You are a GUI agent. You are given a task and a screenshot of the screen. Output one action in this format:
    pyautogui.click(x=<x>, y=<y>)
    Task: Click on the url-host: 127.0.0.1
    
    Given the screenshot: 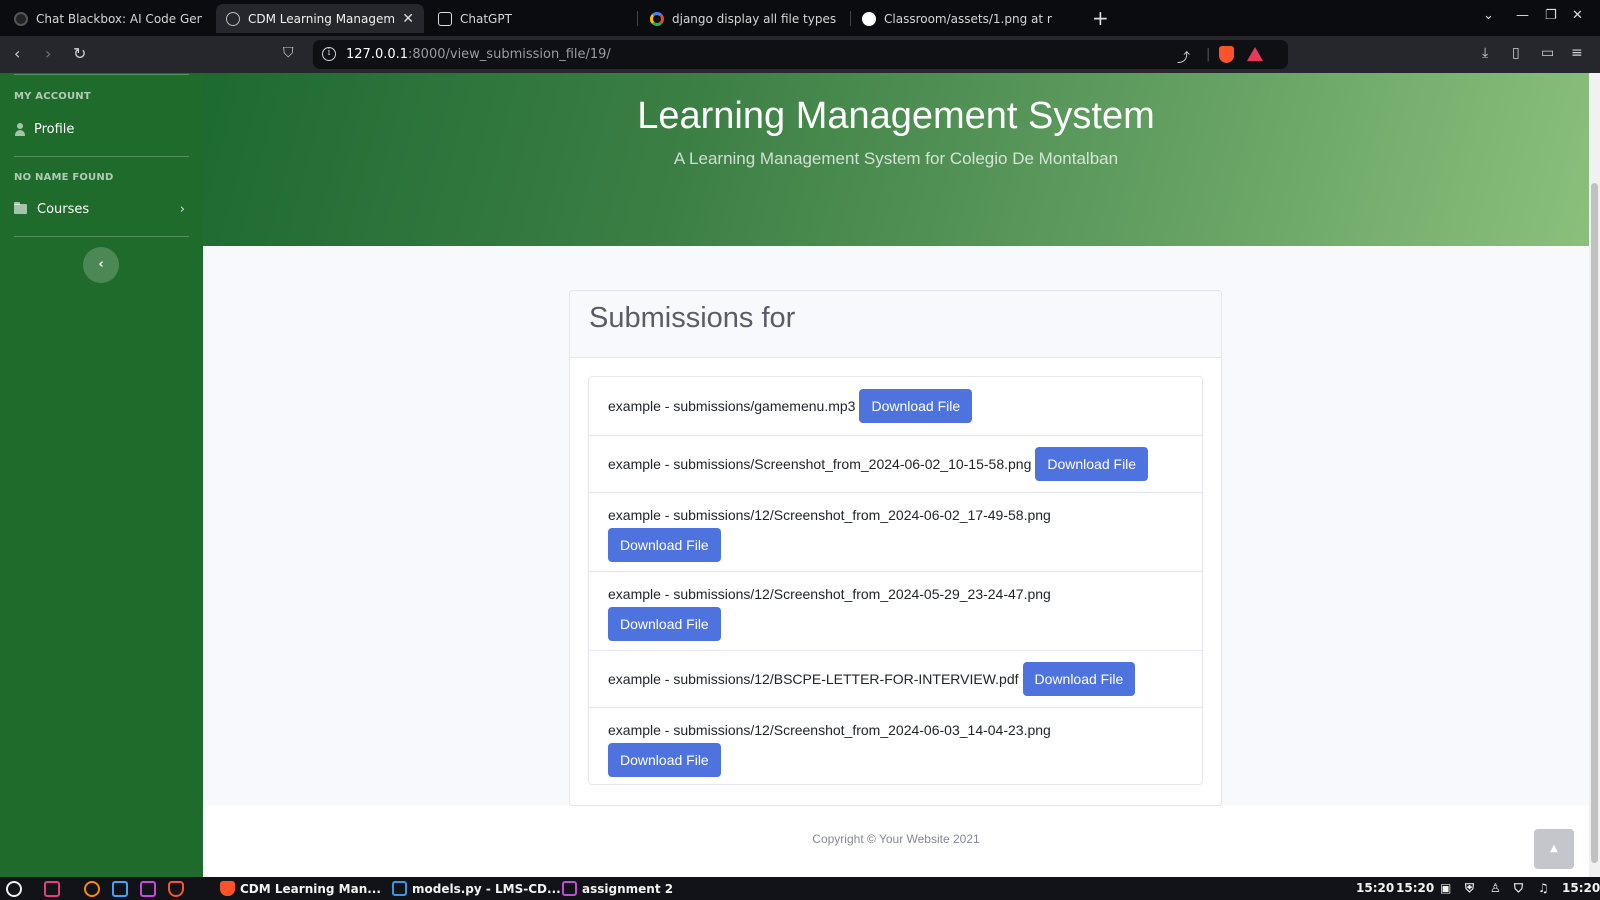 What is the action you would take?
    pyautogui.click(x=377, y=54)
    